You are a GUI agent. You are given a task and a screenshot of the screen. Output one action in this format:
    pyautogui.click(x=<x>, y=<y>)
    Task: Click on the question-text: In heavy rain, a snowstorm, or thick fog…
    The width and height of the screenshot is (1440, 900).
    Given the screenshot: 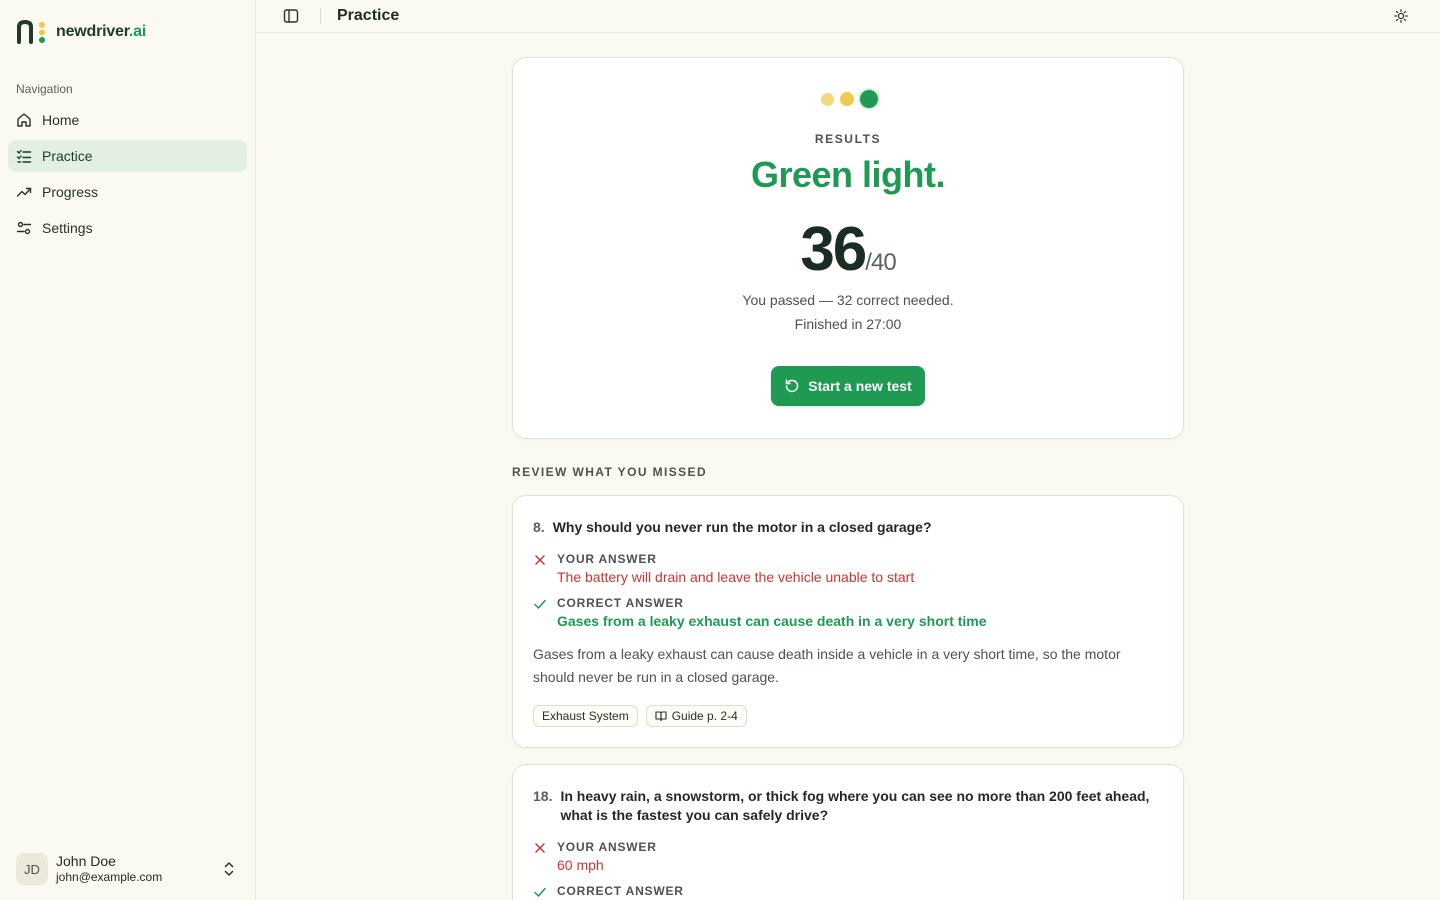 What is the action you would take?
    pyautogui.click(x=855, y=805)
    